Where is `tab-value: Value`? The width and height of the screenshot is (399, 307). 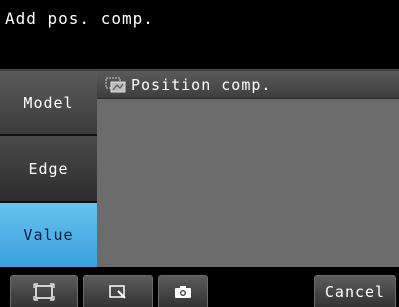 tab-value: Value is located at coordinates (48, 235).